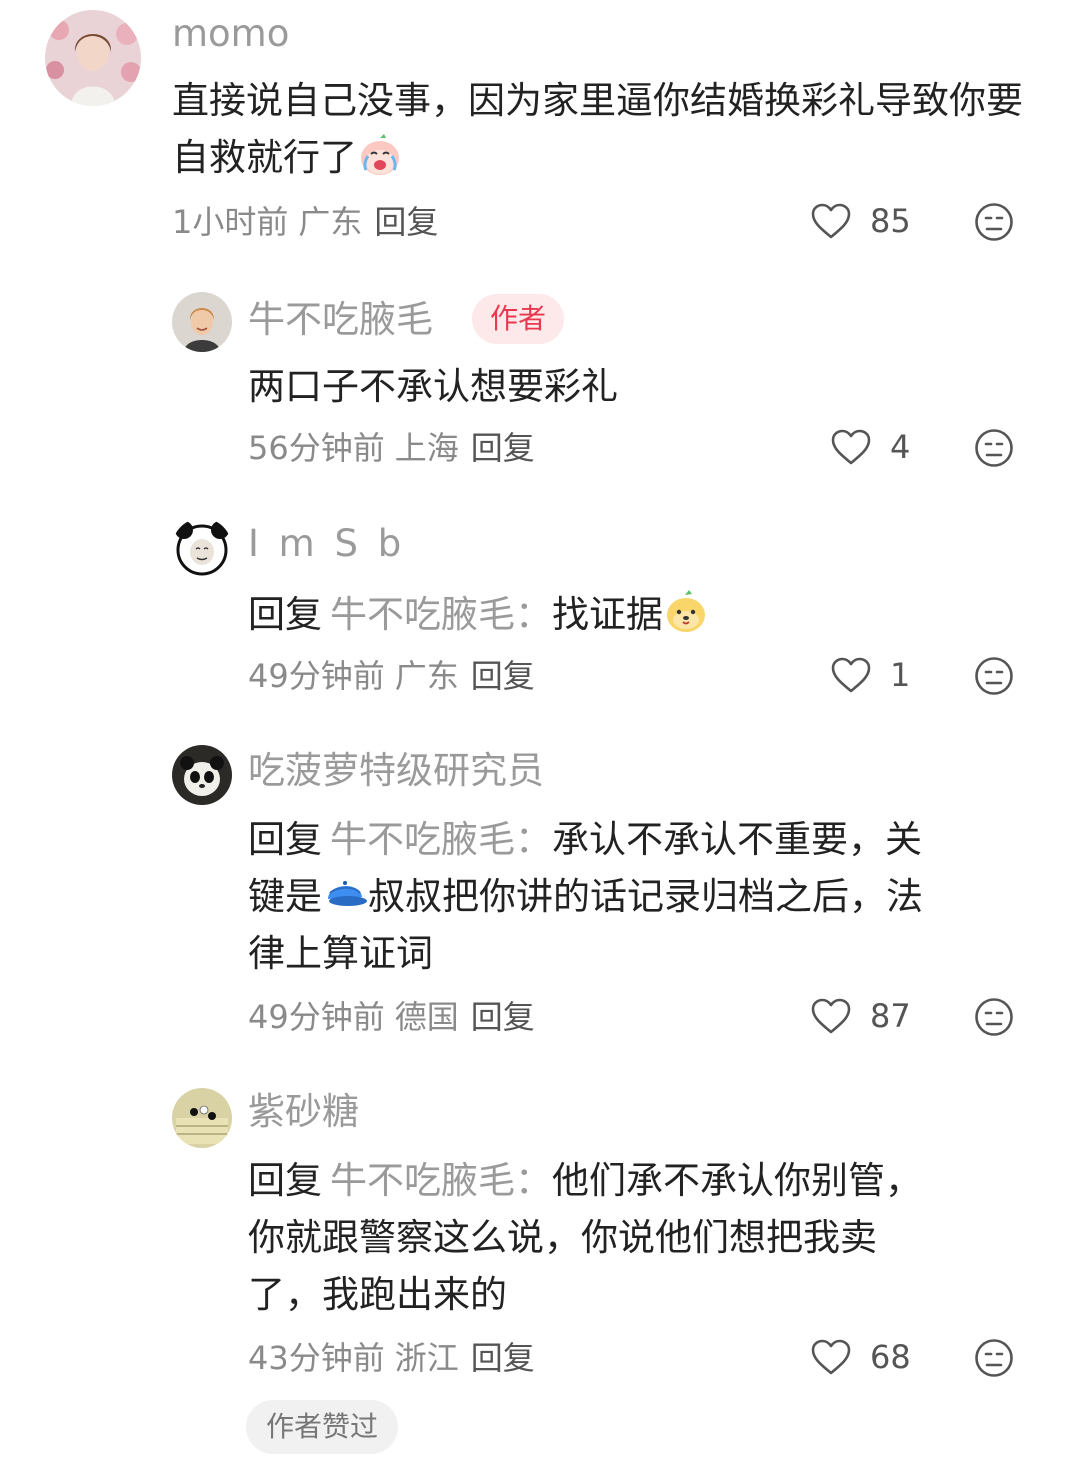  Describe the element at coordinates (890, 221) in the screenshot. I see `like-count: 85` at that location.